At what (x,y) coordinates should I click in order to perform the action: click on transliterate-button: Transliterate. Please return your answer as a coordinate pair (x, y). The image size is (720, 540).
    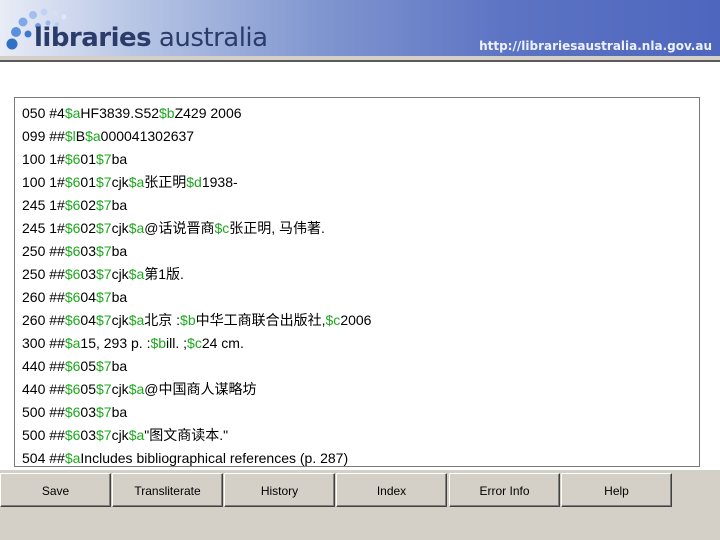
    Looking at the image, I should click on (167, 490).